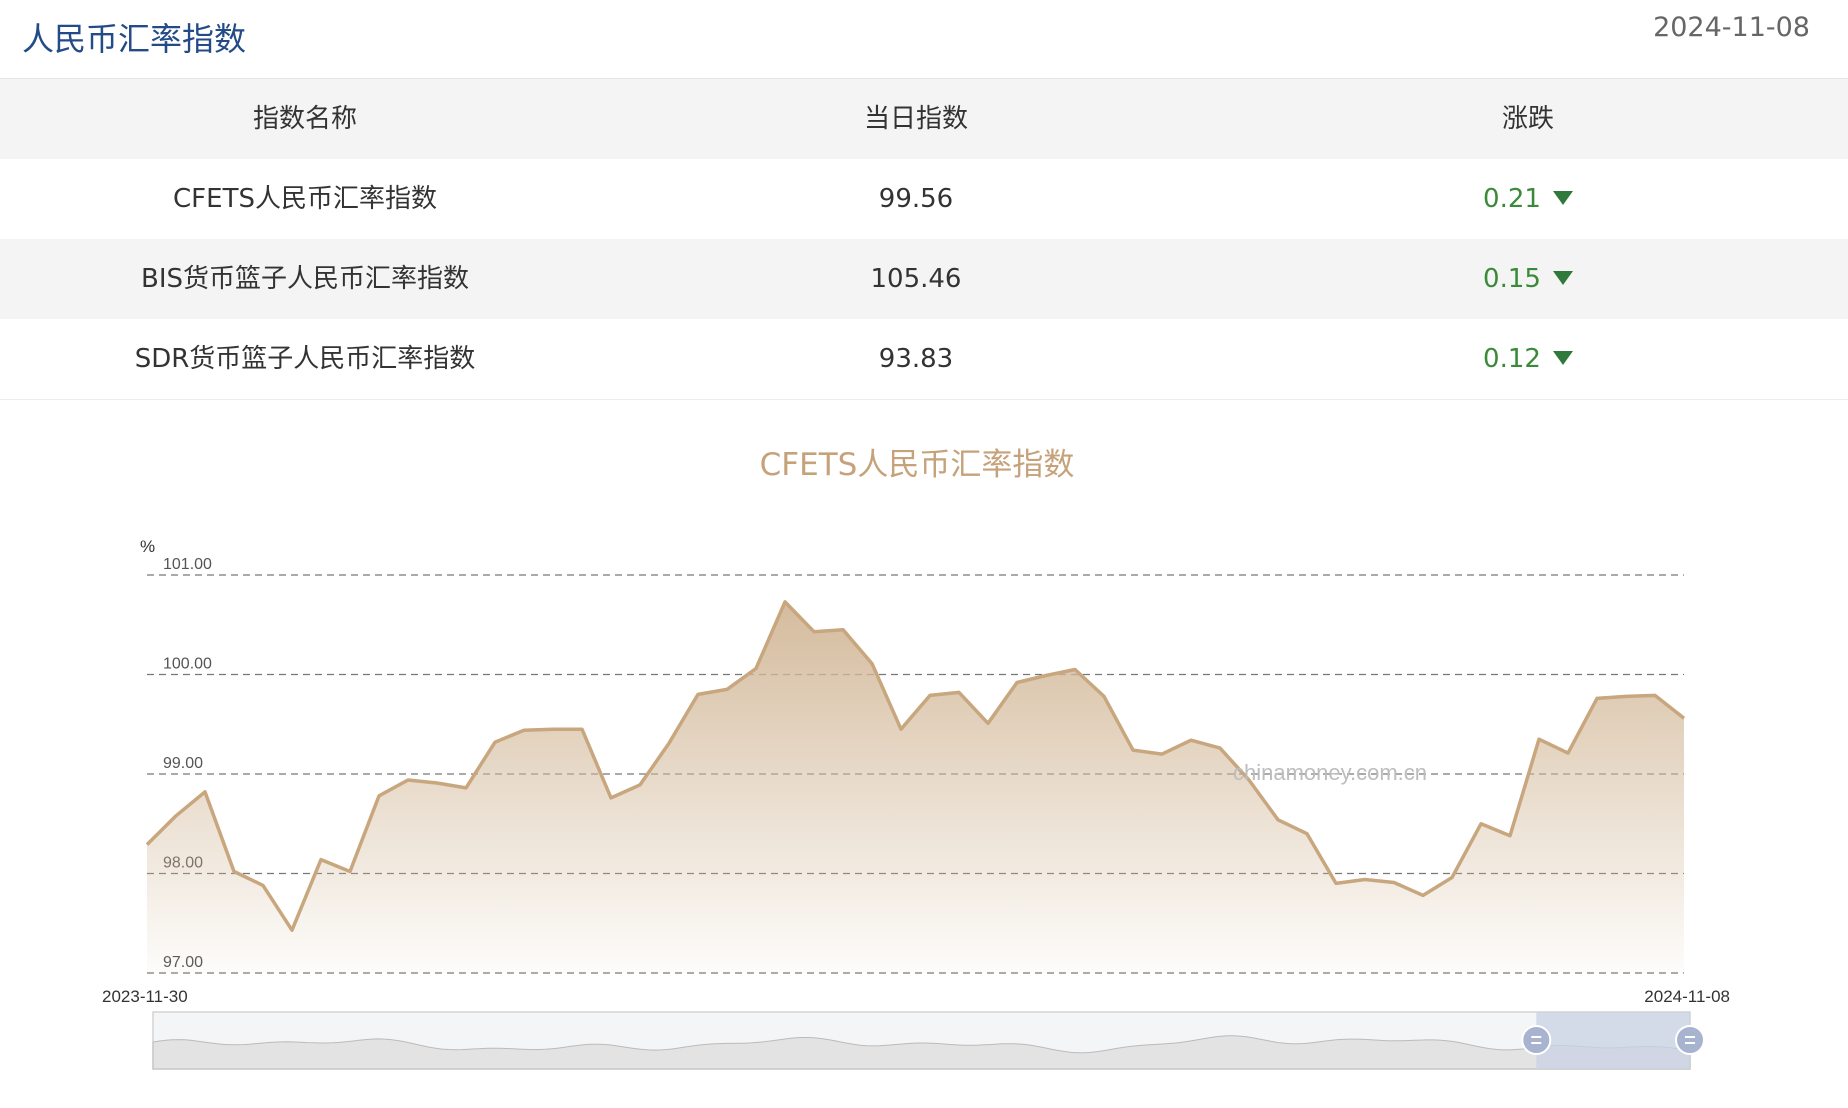 The width and height of the screenshot is (1848, 1108). Describe the element at coordinates (134, 39) in the screenshot. I see `page-title: 人民币汇率指数` at that location.